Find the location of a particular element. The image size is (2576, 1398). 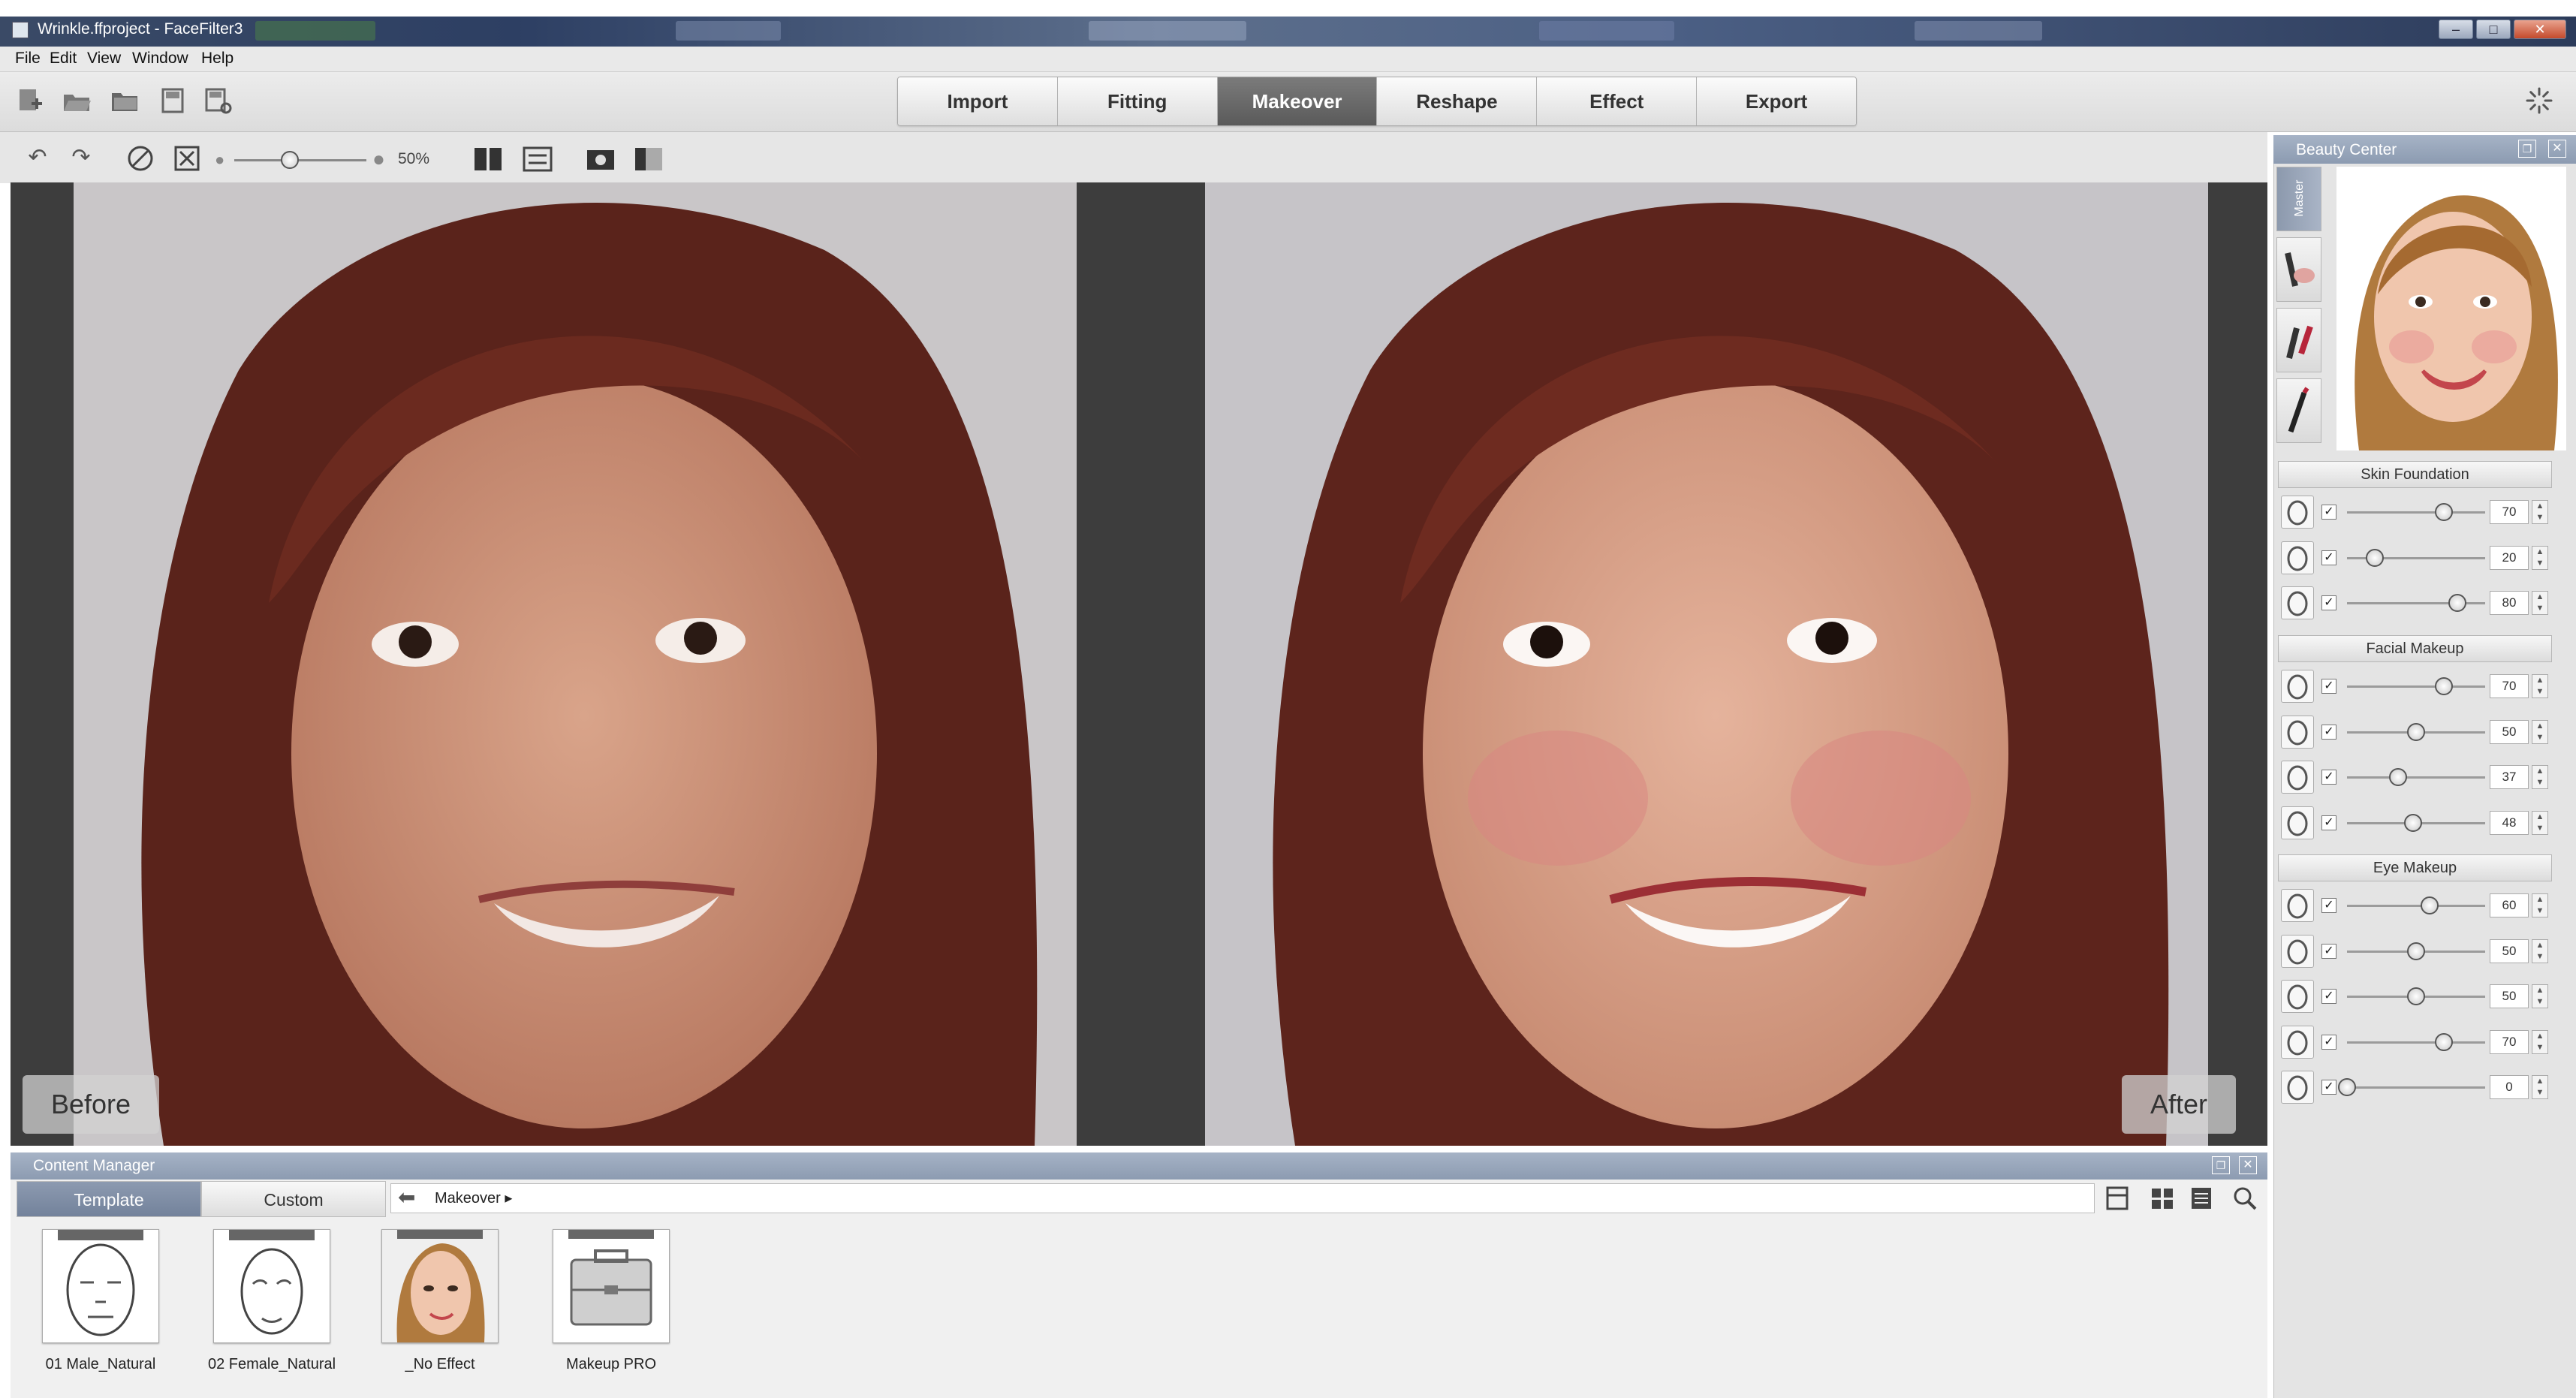

slider-value: 48 is located at coordinates (2509, 823).